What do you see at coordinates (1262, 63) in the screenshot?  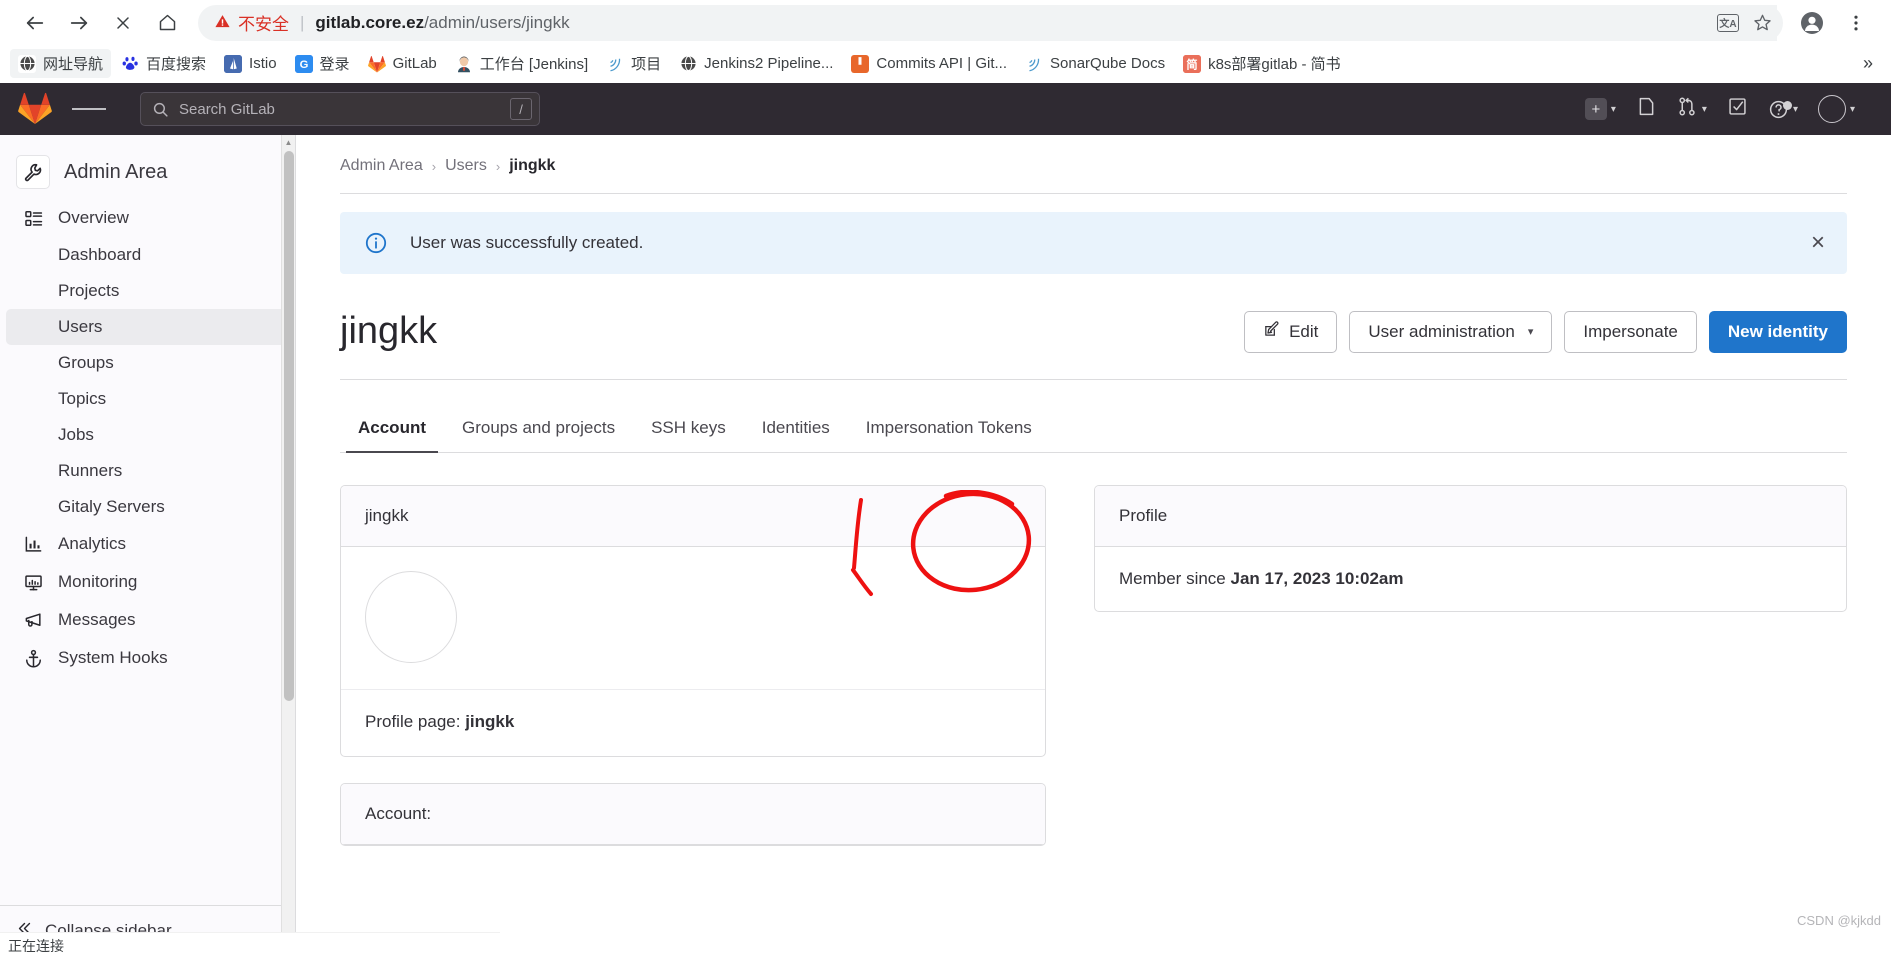 I see `bookmark-item: 简 k8s部署gitlab - 简书` at bounding box center [1262, 63].